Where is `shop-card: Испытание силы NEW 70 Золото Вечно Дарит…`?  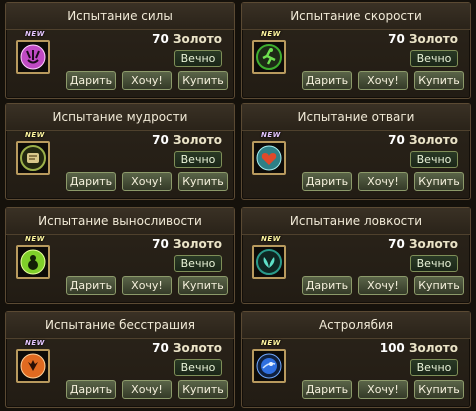
shop-card: Испытание силы NEW 70 Золото Вечно Дарит… is located at coordinates (120, 50).